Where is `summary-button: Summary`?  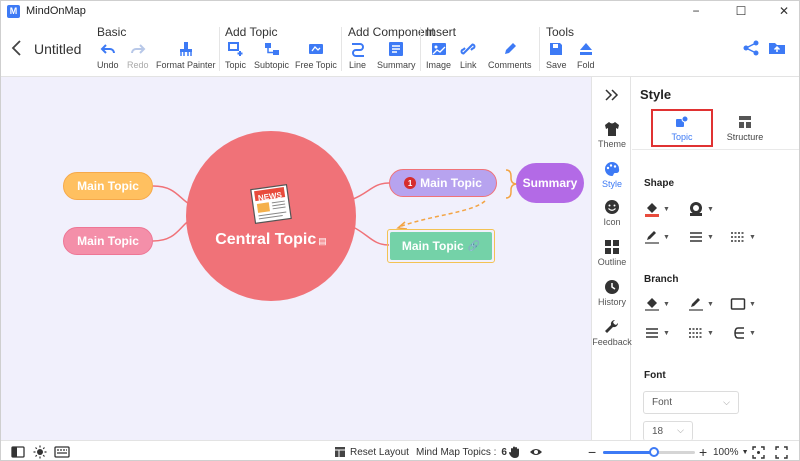
summary-button: Summary is located at coordinates (396, 55).